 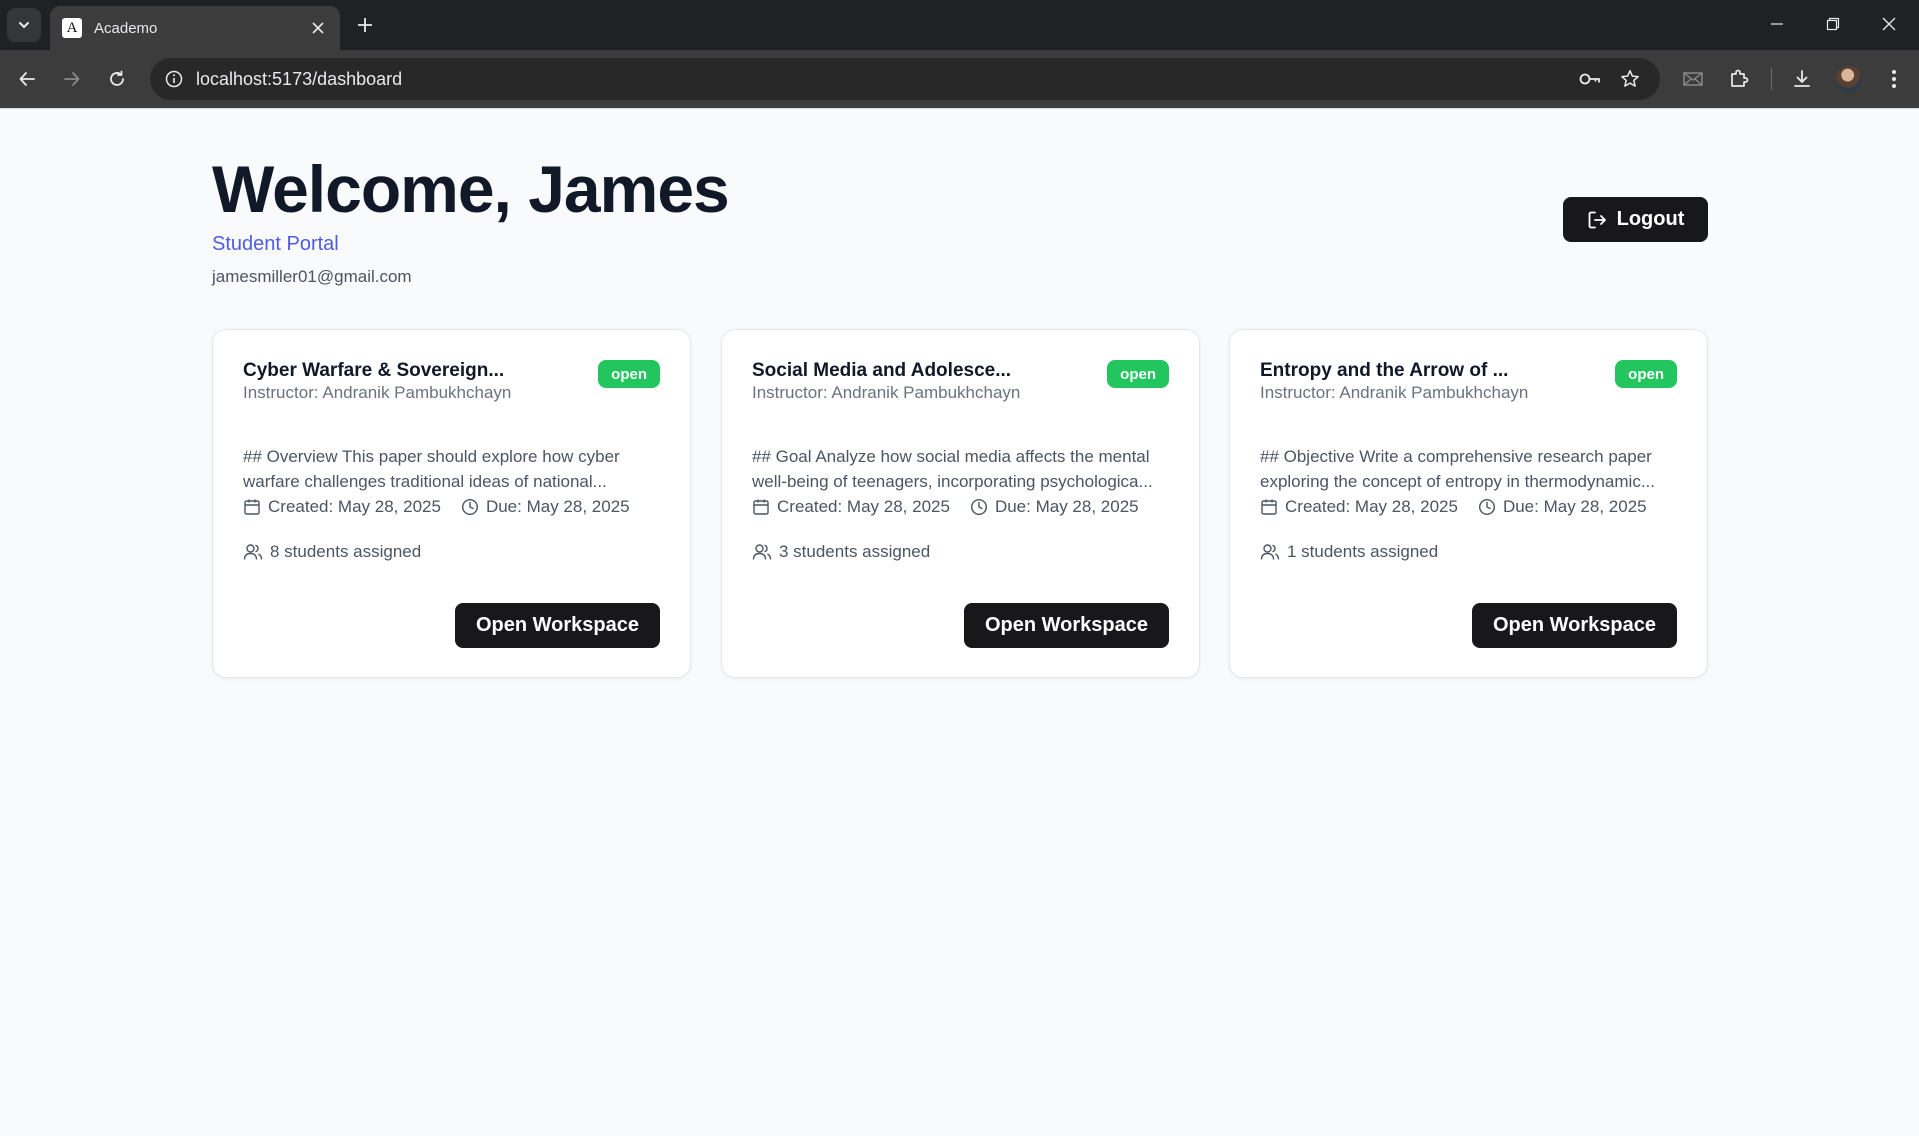 I want to click on star-icon, so click(x=1630, y=79).